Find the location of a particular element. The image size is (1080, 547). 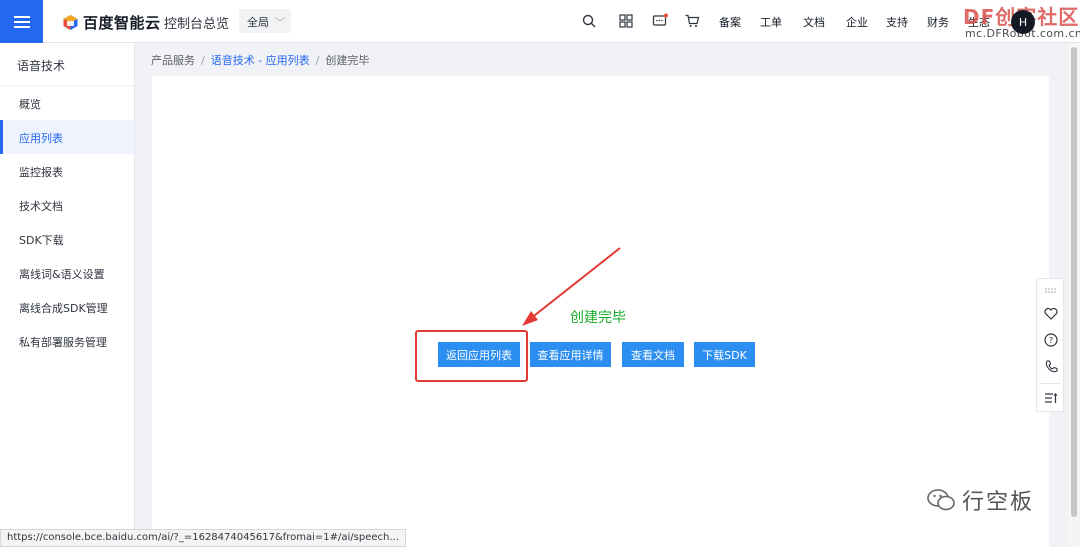

nav-link-support: 支持 is located at coordinates (897, 22).